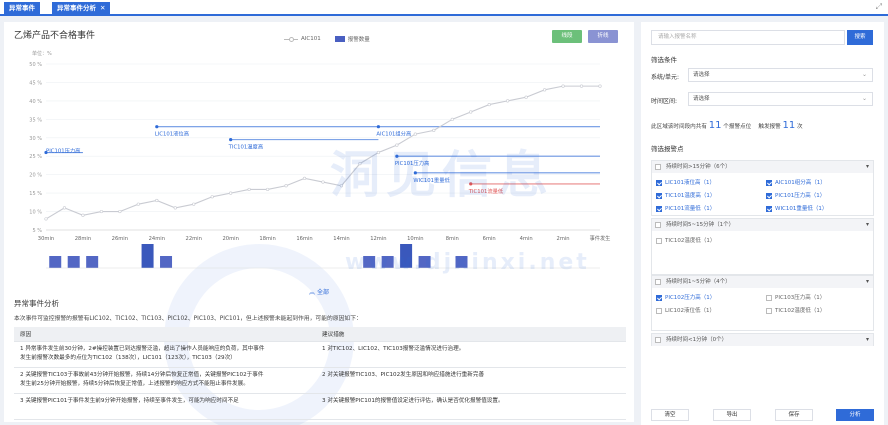 This screenshot has height=425, width=888. What do you see at coordinates (489, 239) in the screenshot?
I see `x-tick-label: 6min` at bounding box center [489, 239].